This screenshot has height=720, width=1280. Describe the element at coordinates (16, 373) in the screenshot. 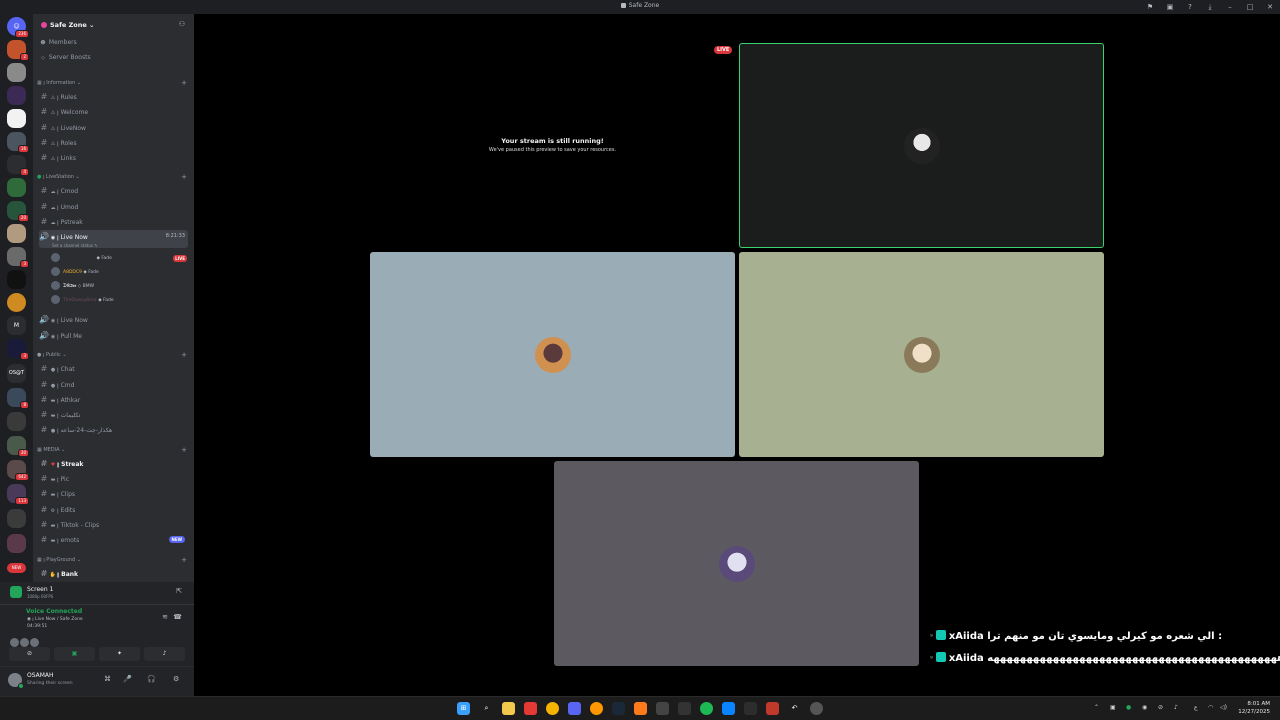

I see `server-icon: OS@T` at that location.